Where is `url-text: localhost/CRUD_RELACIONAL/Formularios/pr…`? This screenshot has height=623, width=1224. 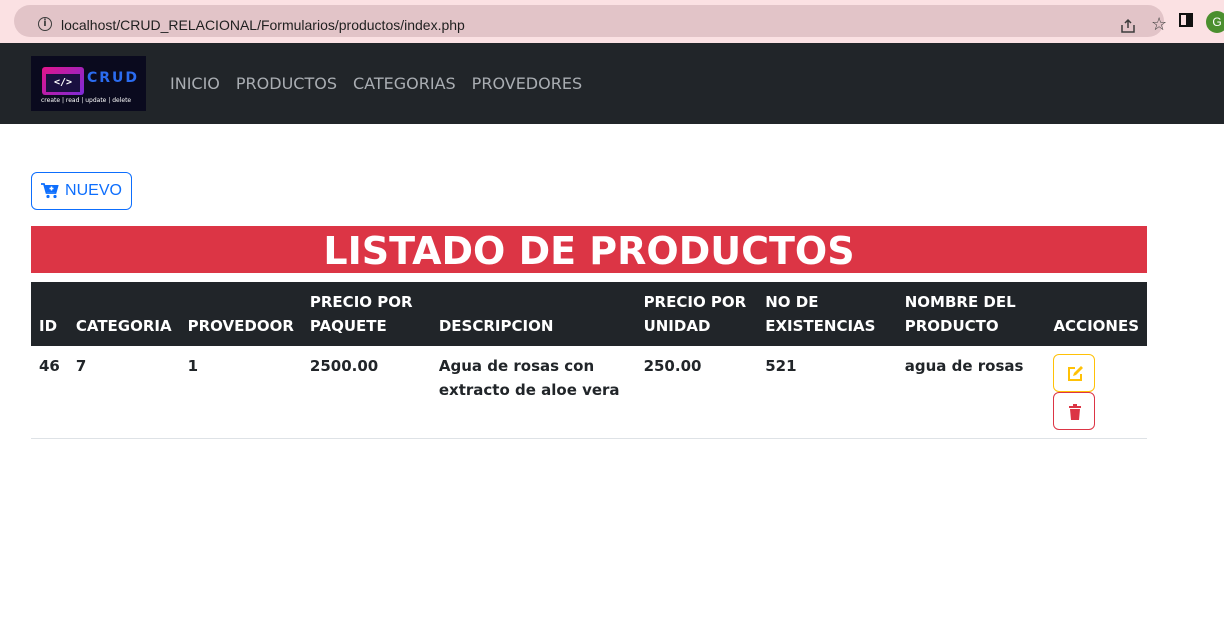
url-text: localhost/CRUD_RELACIONAL/Formularios/pr… is located at coordinates (263, 25).